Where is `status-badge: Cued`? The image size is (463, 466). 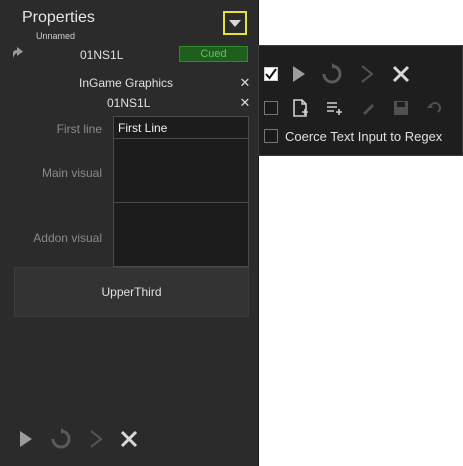 status-badge: Cued is located at coordinates (213, 54).